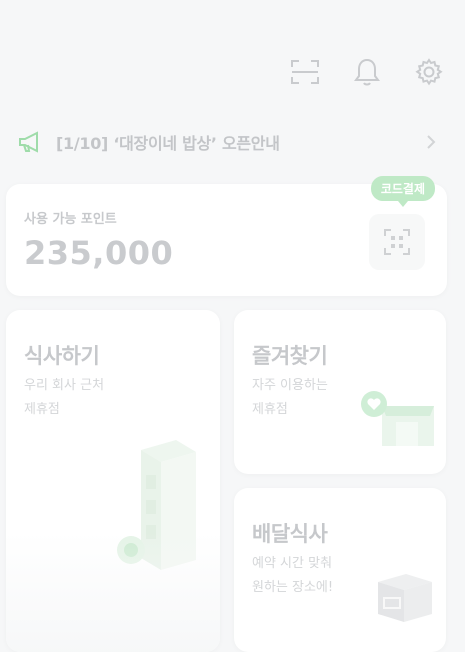  I want to click on megaphone-icon, so click(30, 142).